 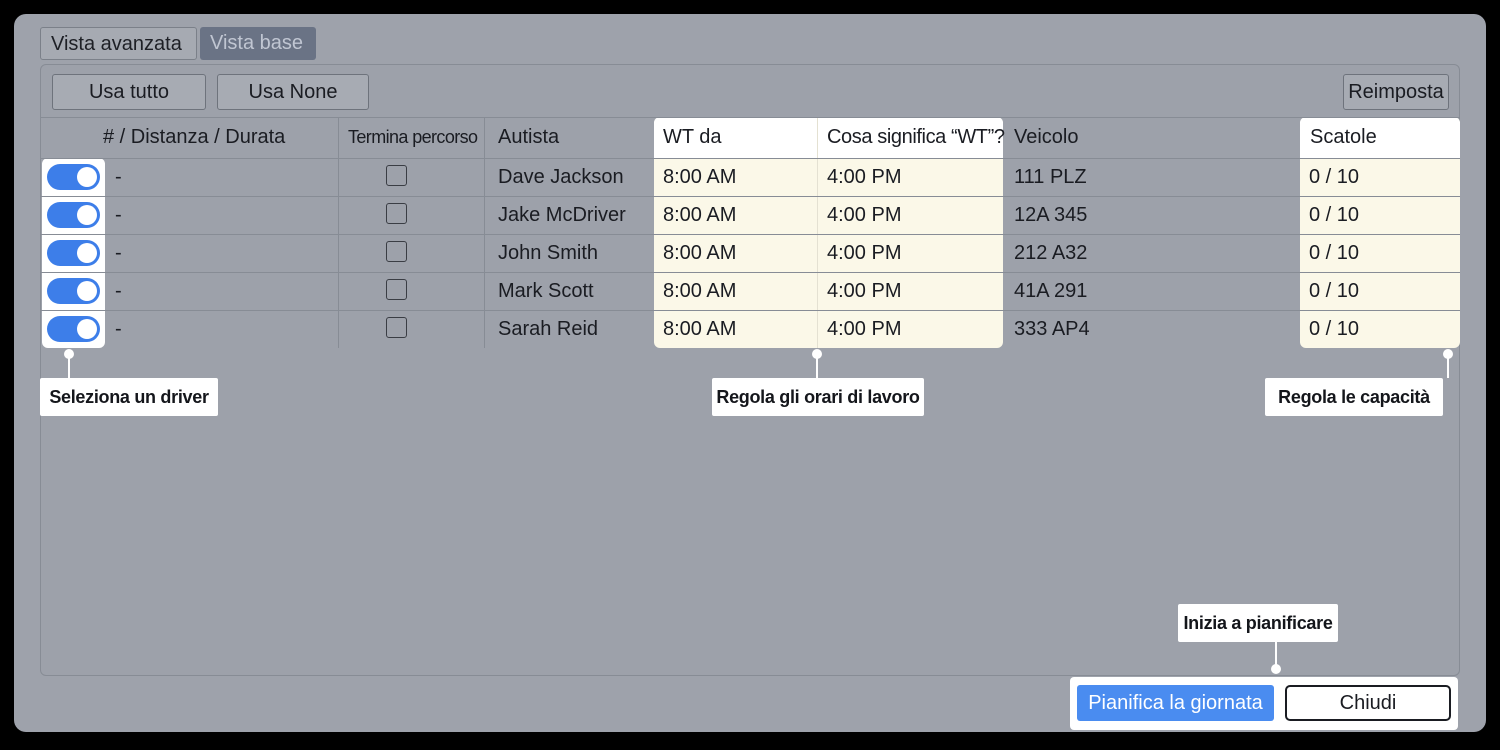 What do you see at coordinates (118, 43) in the screenshot?
I see `tab-advanced-view: Vista avanzata` at bounding box center [118, 43].